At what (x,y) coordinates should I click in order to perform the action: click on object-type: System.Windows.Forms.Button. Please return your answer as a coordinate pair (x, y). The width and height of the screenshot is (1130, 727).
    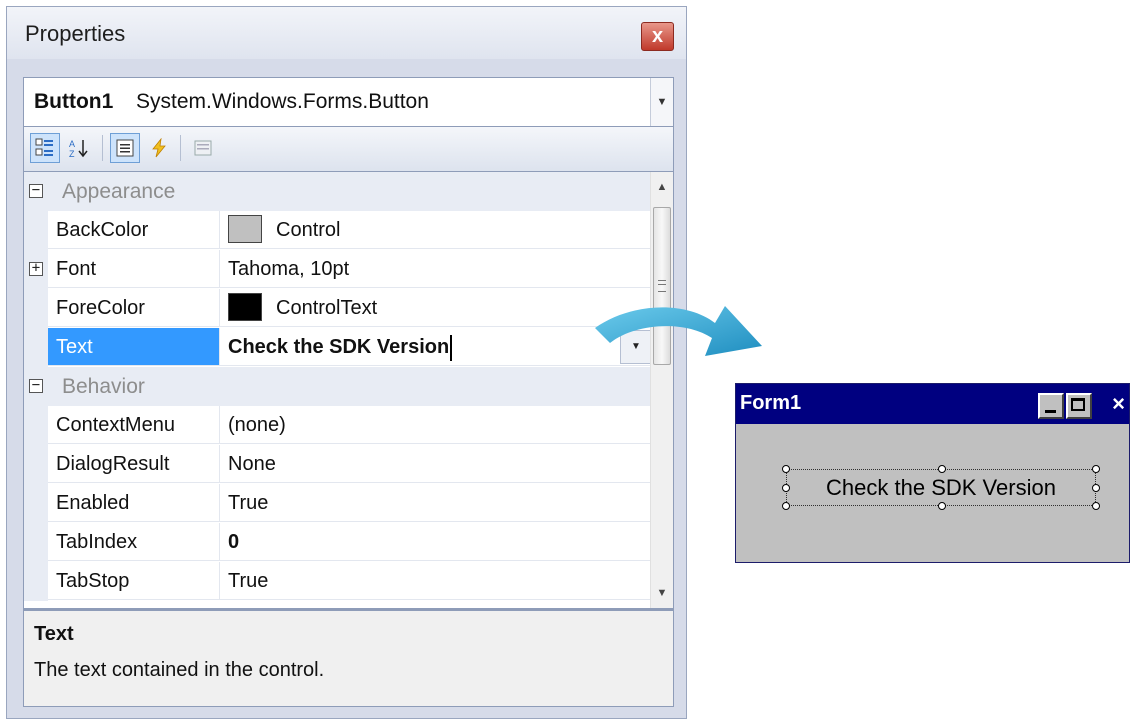
    Looking at the image, I should click on (282, 101).